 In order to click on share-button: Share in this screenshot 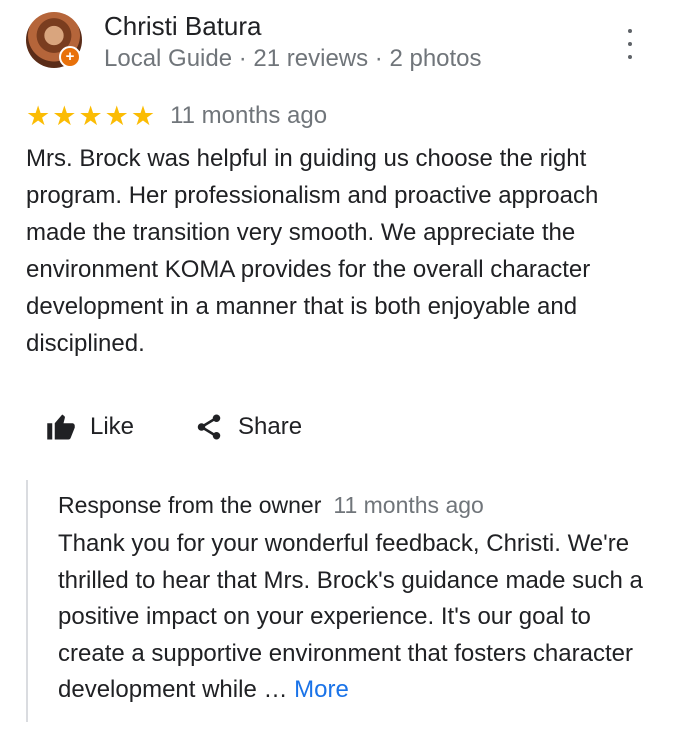, I will do `click(248, 427)`.